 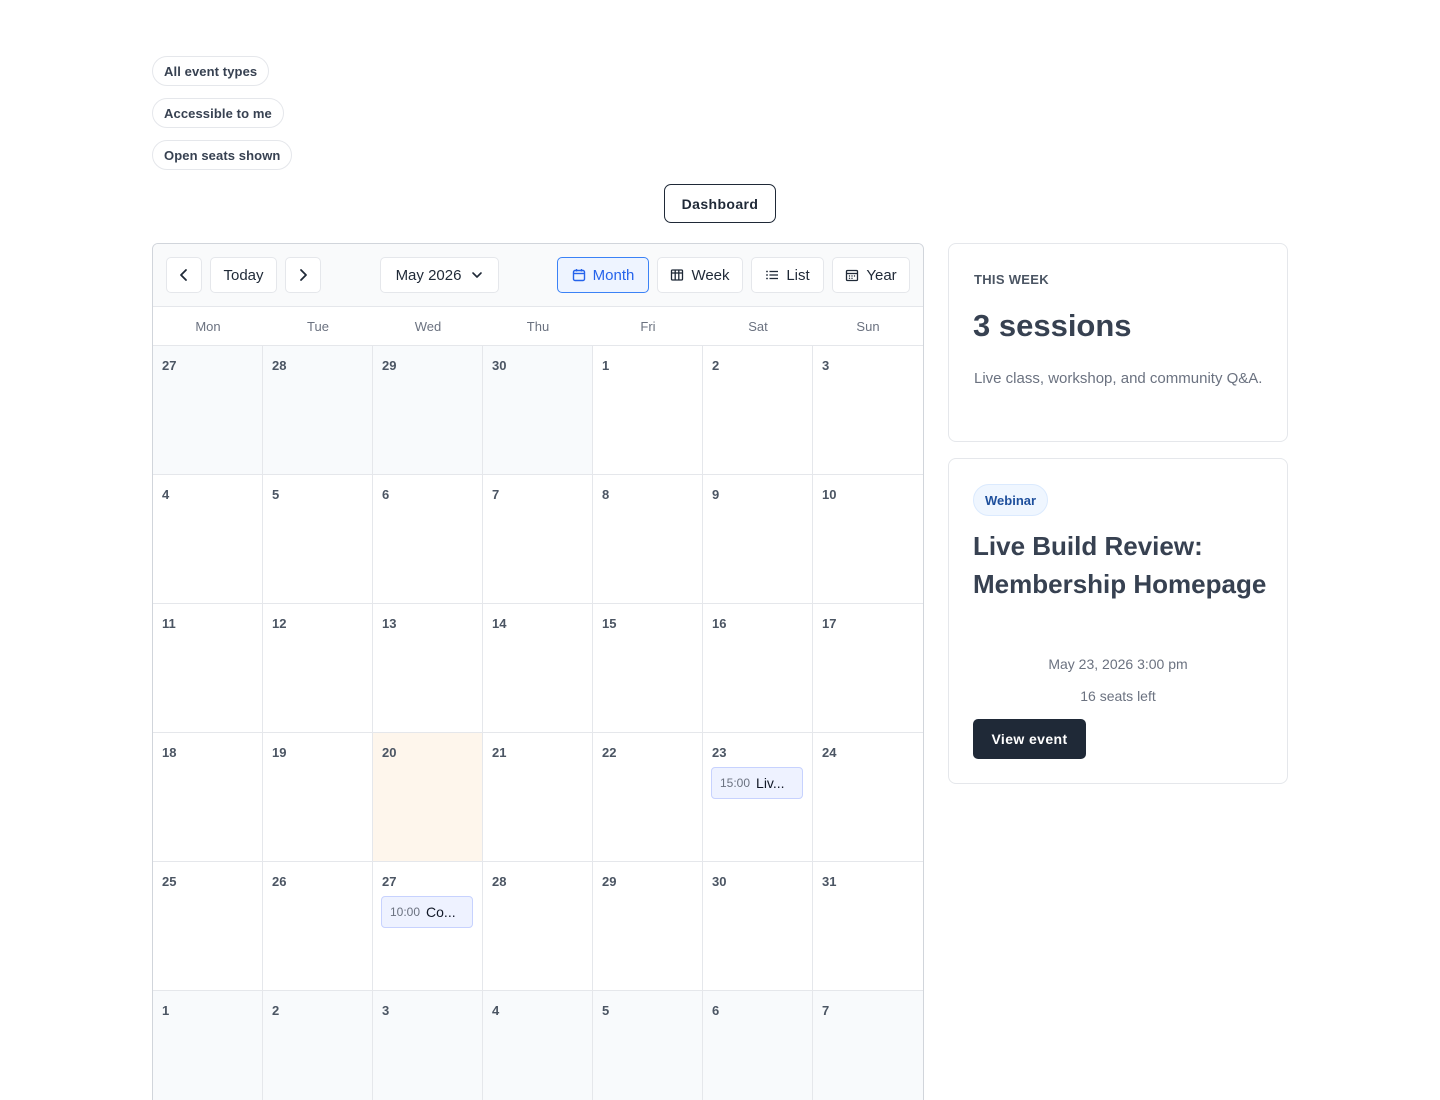 I want to click on day-cell: 11, so click(x=208, y=668).